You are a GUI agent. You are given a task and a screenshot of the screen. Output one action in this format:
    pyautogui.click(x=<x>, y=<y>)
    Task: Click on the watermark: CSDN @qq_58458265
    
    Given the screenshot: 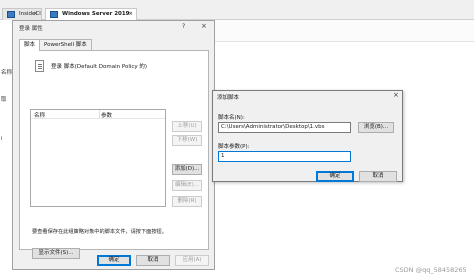 What is the action you would take?
    pyautogui.click(x=431, y=270)
    